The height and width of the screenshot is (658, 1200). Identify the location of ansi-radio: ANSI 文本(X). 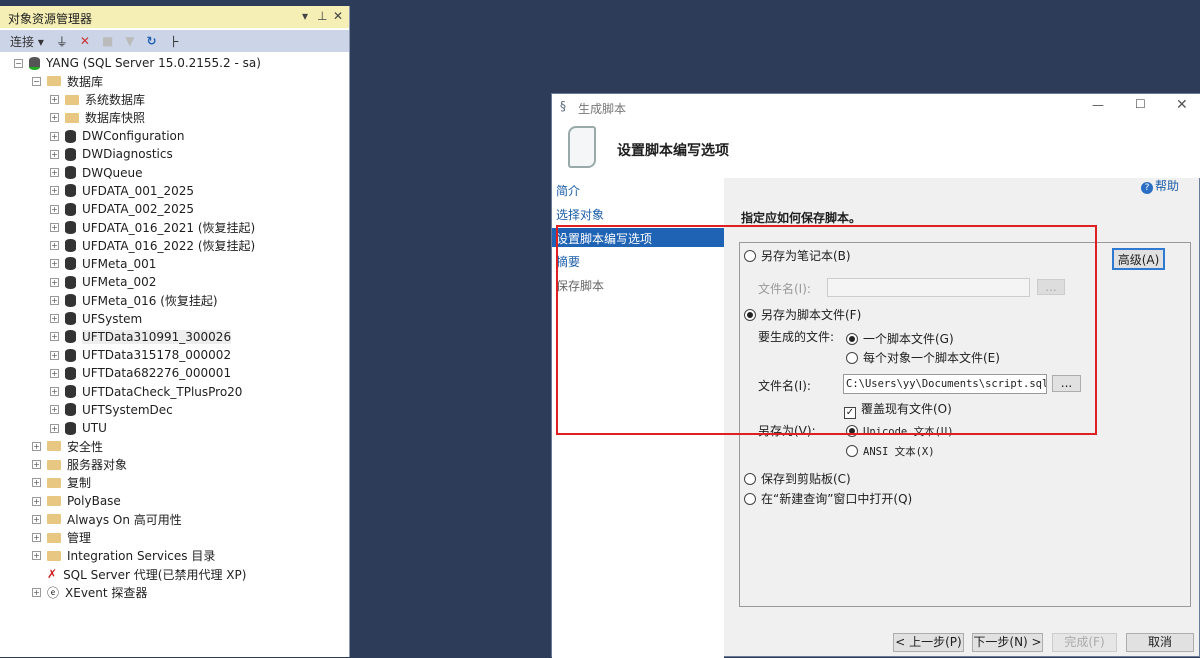
(890, 451).